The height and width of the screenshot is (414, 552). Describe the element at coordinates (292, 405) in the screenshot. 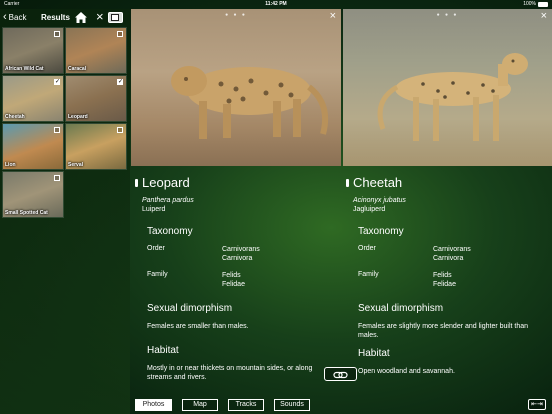

I see `tab-sounds: Sounds` at that location.